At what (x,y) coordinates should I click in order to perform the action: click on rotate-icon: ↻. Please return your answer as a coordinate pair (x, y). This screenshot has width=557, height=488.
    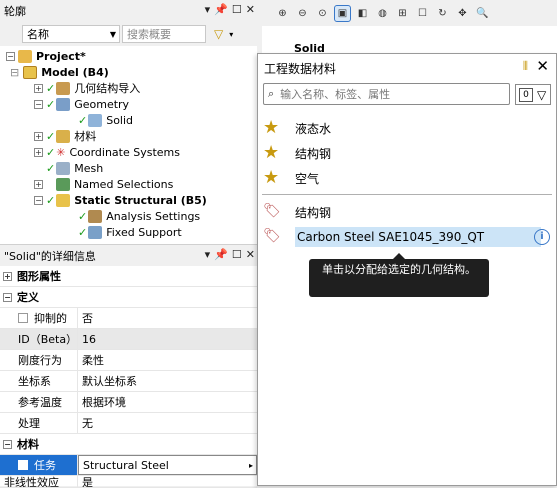
    Looking at the image, I should click on (442, 13).